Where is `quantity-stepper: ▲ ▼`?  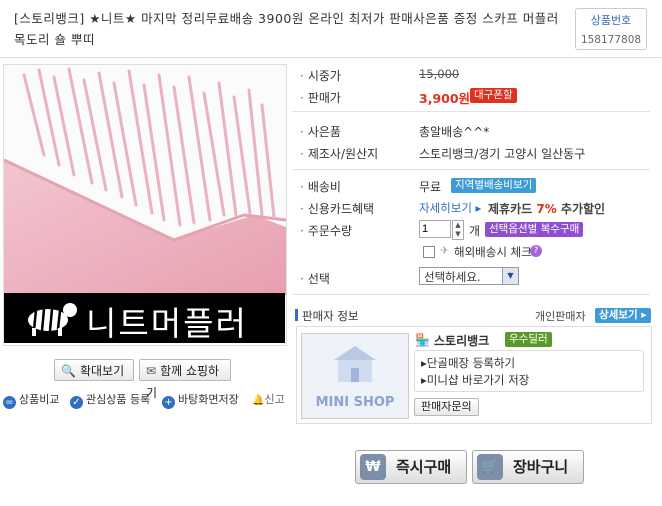
quantity-stepper: ▲ ▼ is located at coordinates (458, 230).